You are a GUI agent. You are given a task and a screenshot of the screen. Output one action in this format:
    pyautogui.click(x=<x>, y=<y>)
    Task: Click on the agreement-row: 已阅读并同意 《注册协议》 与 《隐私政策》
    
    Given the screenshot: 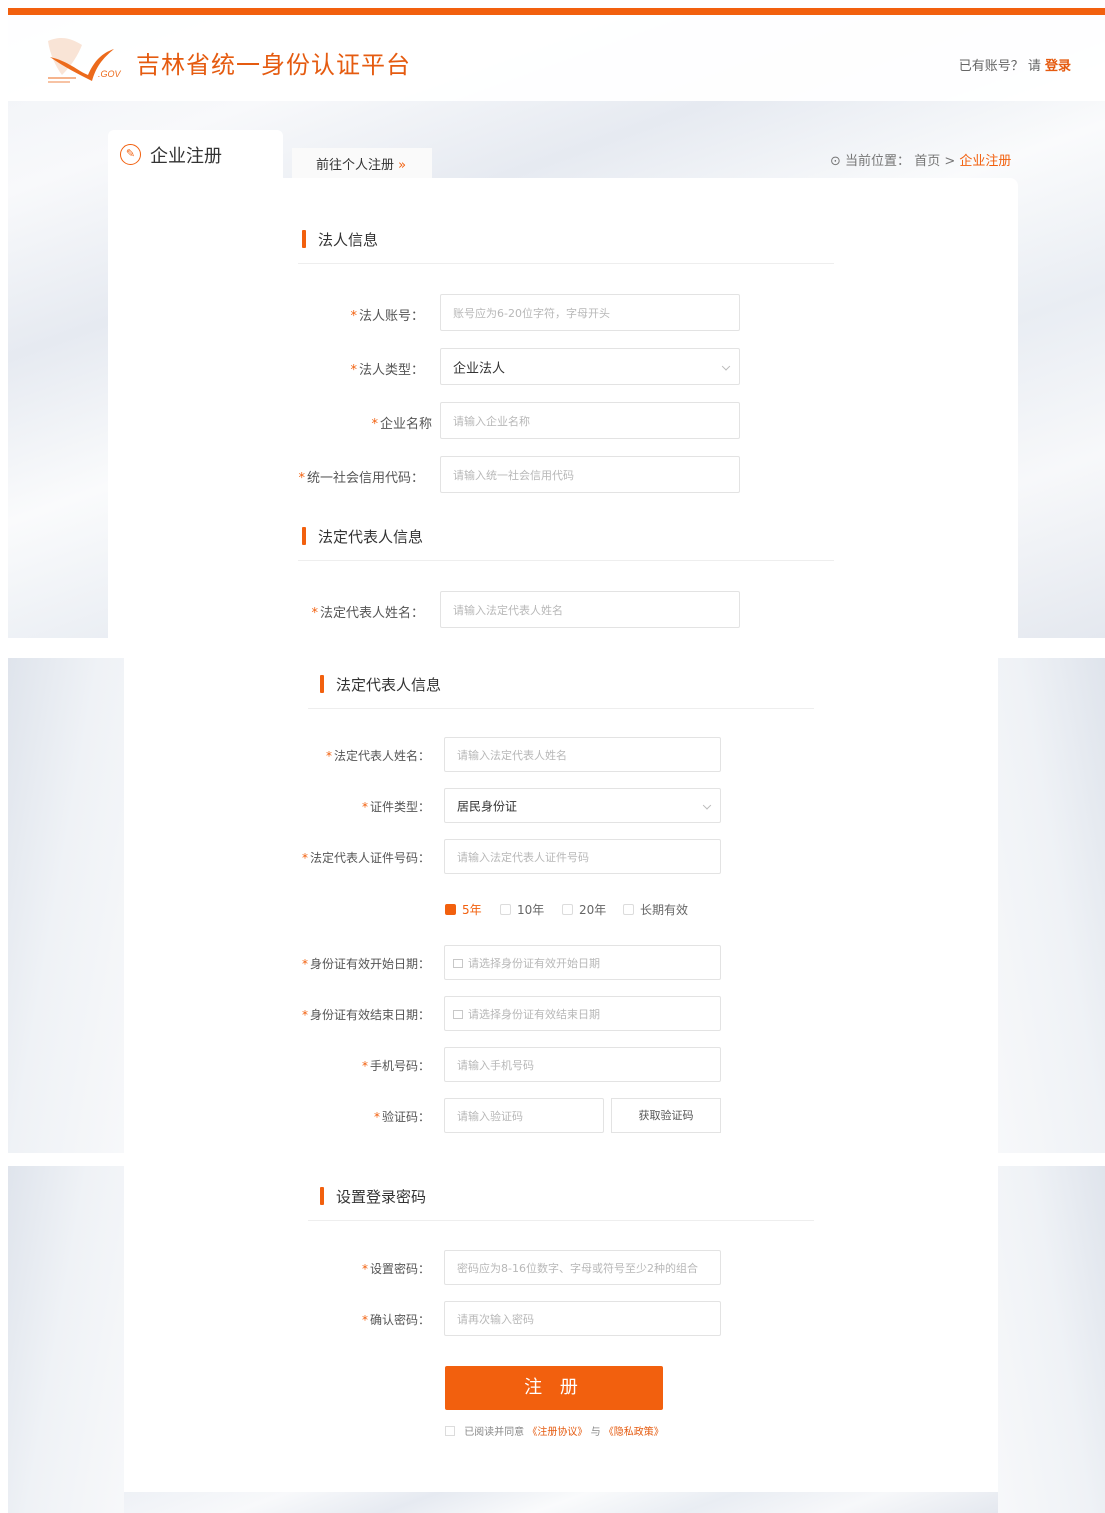 What is the action you would take?
    pyautogui.click(x=554, y=1430)
    